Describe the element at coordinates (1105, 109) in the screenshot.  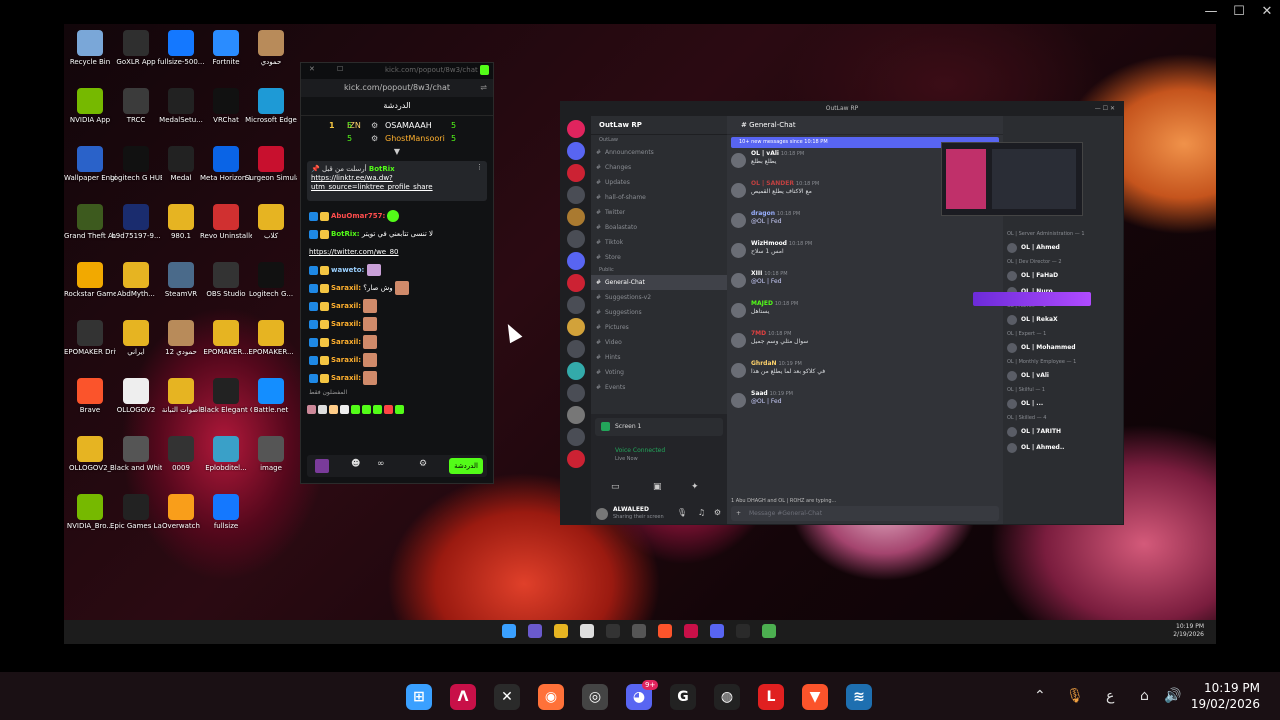
I see `window-controls: — ☐ ✕` at that location.